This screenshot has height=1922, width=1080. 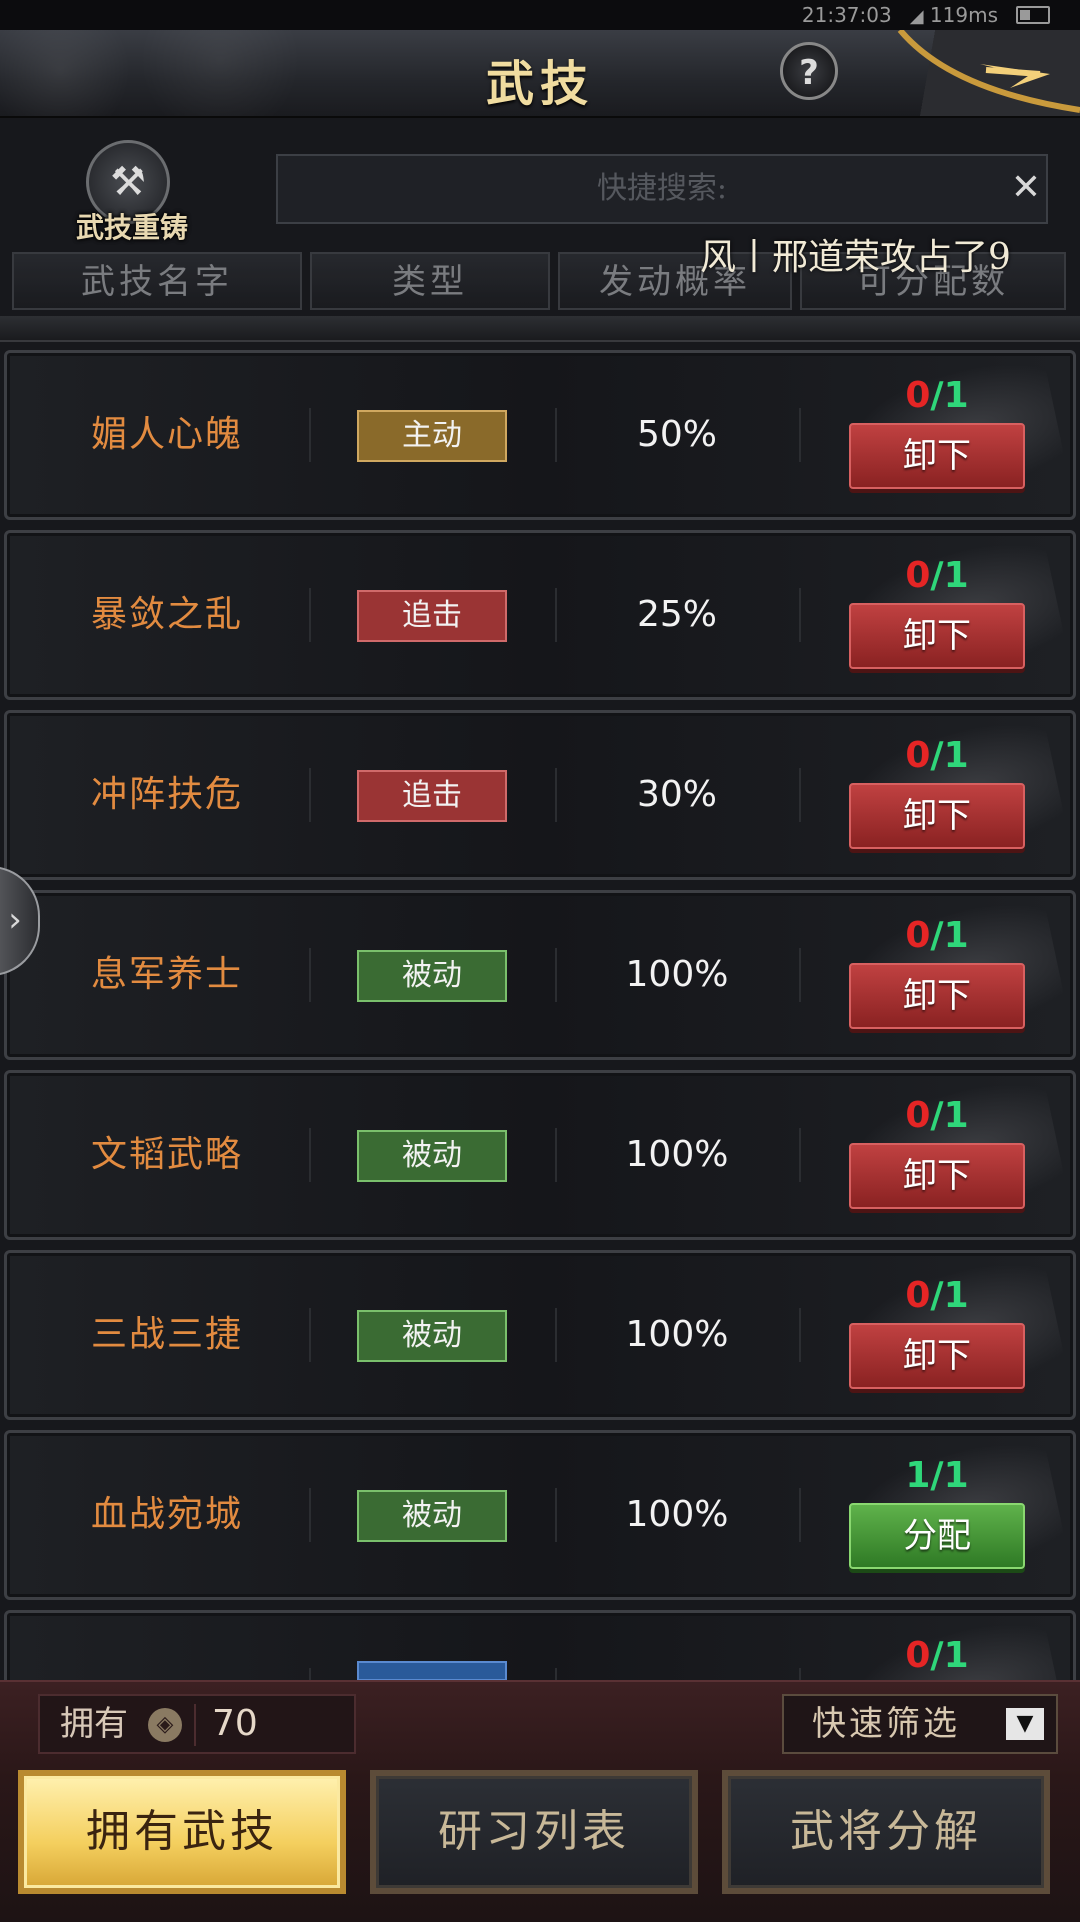 What do you see at coordinates (855, 257) in the screenshot?
I see `broadcast-ticker: 风丨邢道荣攻占了9` at bounding box center [855, 257].